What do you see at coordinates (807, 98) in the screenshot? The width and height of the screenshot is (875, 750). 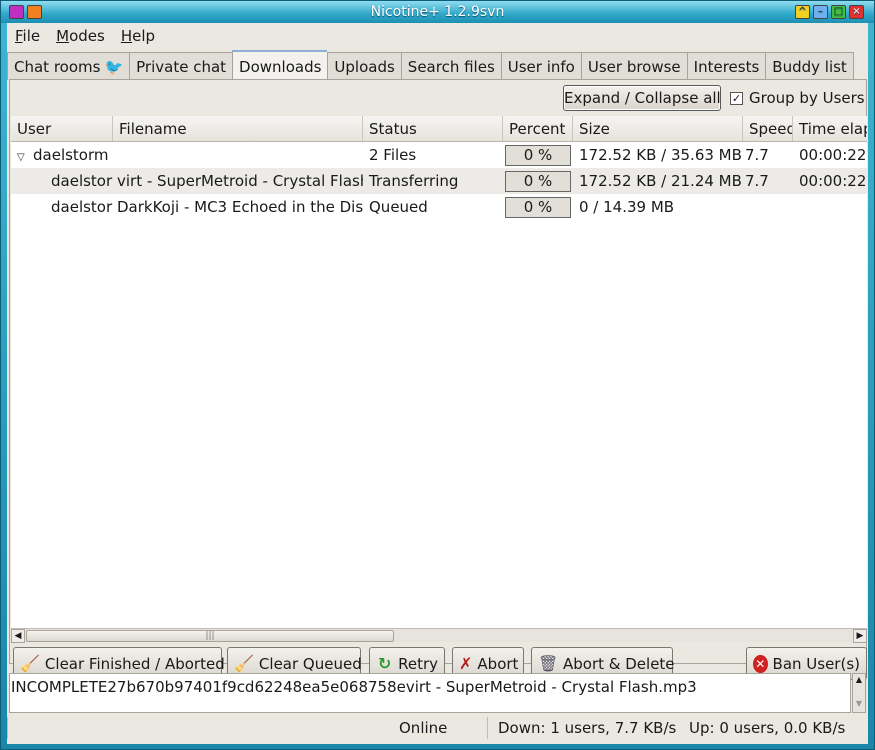 I see `group-by-users-label: Group by Users` at bounding box center [807, 98].